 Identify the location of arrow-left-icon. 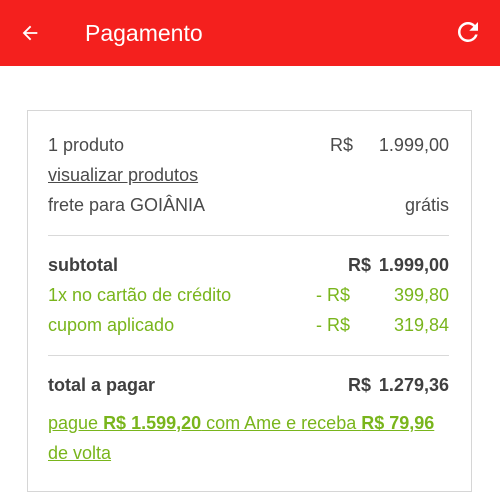
(30, 33).